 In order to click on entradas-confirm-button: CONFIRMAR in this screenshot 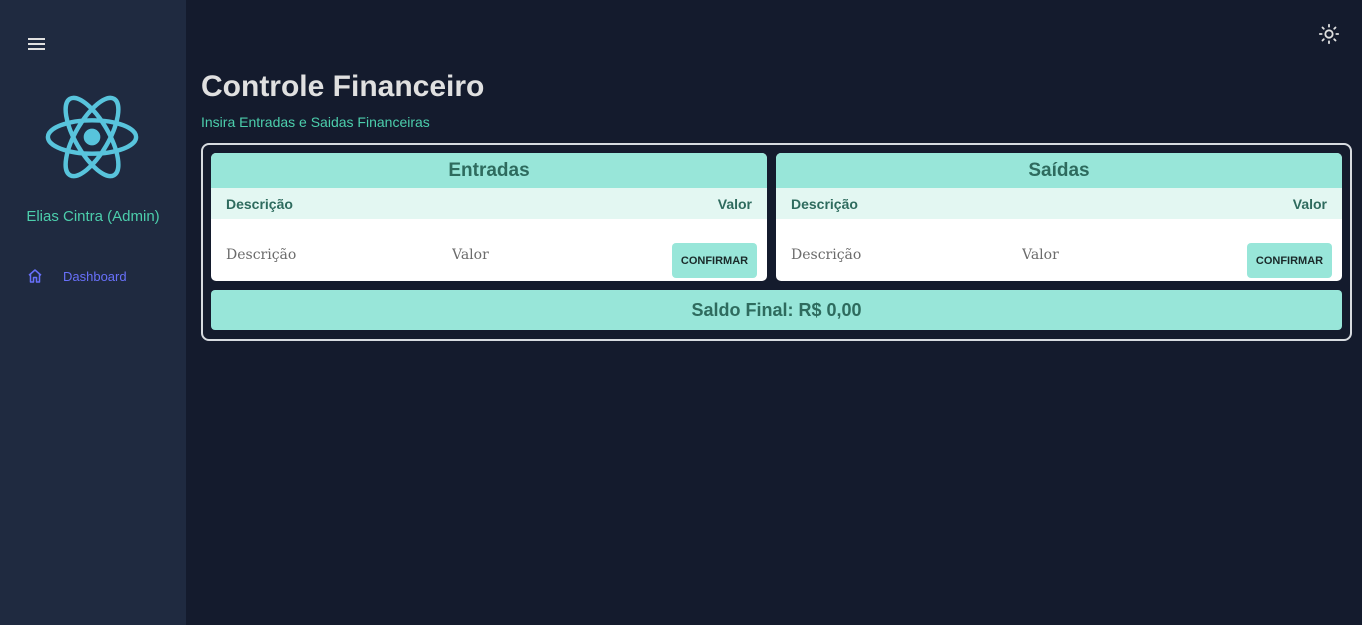, I will do `click(714, 260)`.